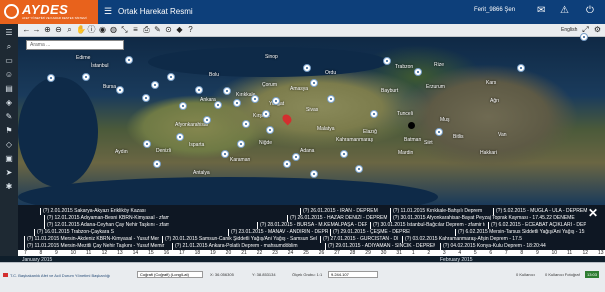 The image size is (605, 292). Describe the element at coordinates (344, 211) in the screenshot. I see `timeline-event: (?) 26.01.2015 - İRAN - DEPREM` at that location.